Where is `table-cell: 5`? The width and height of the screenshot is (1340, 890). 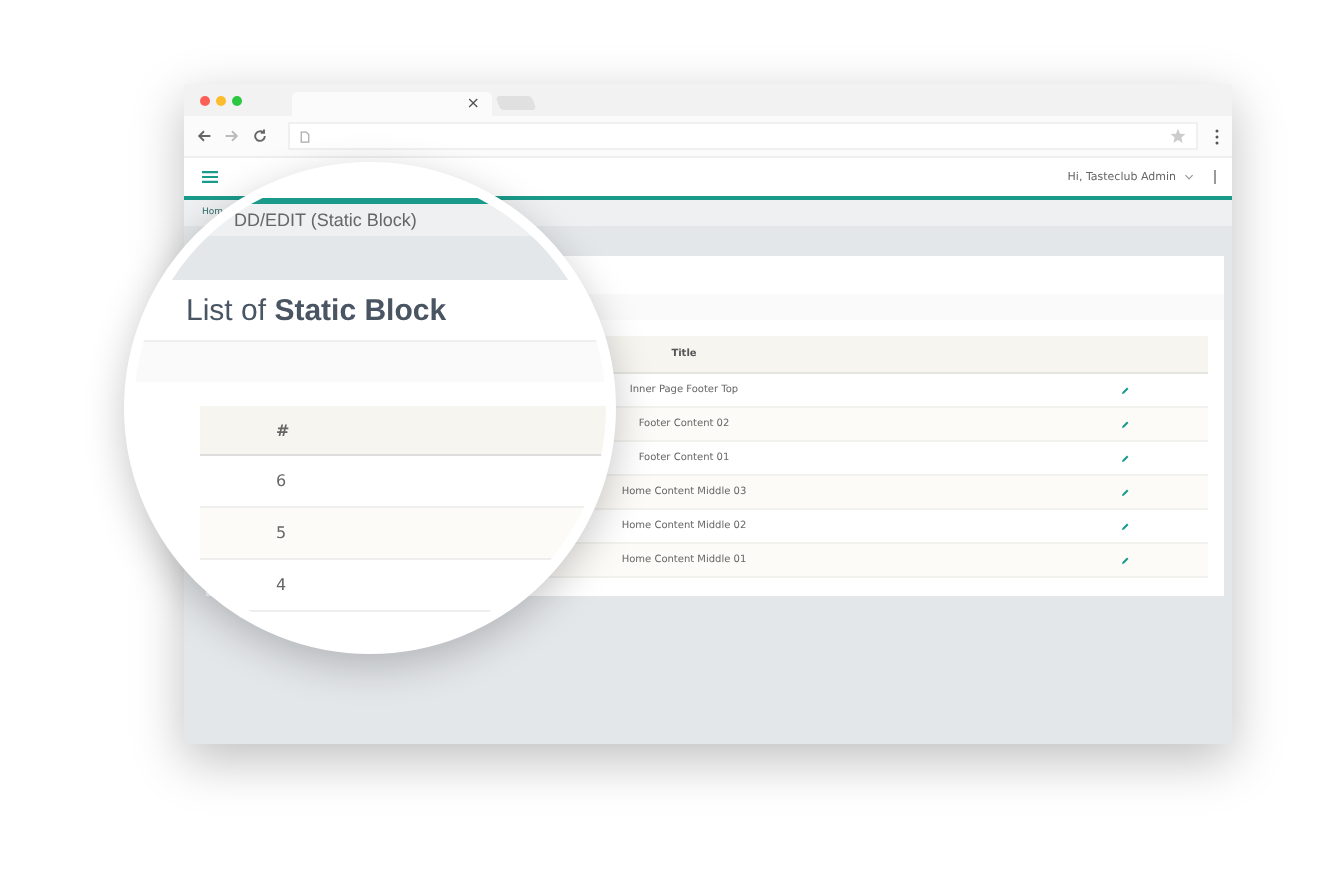
table-cell: 5 is located at coordinates (281, 533).